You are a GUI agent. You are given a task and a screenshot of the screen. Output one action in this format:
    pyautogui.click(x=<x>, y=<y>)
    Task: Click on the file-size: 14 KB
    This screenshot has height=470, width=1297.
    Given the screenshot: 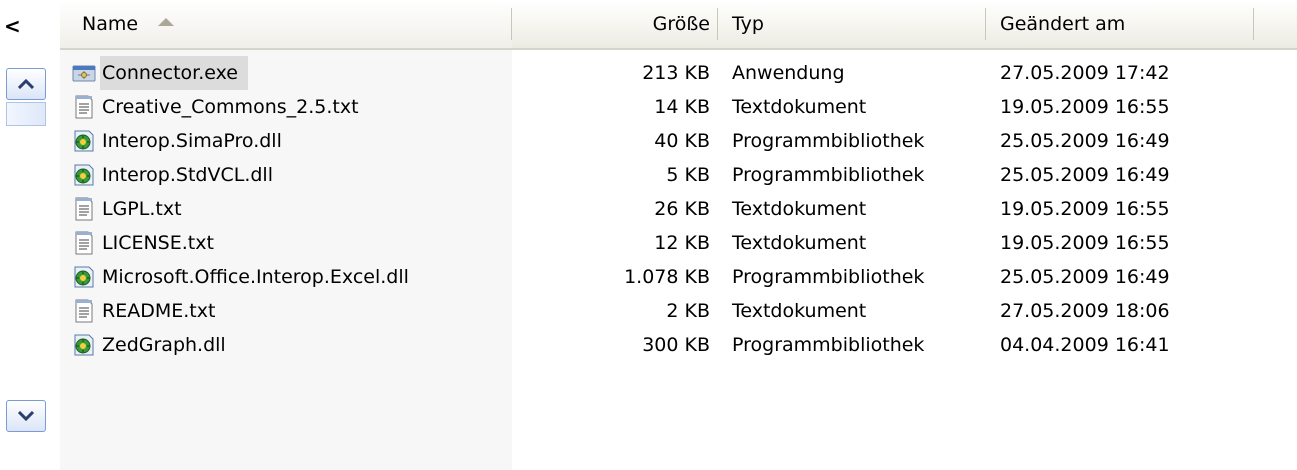 What is the action you would take?
    pyautogui.click(x=682, y=107)
    